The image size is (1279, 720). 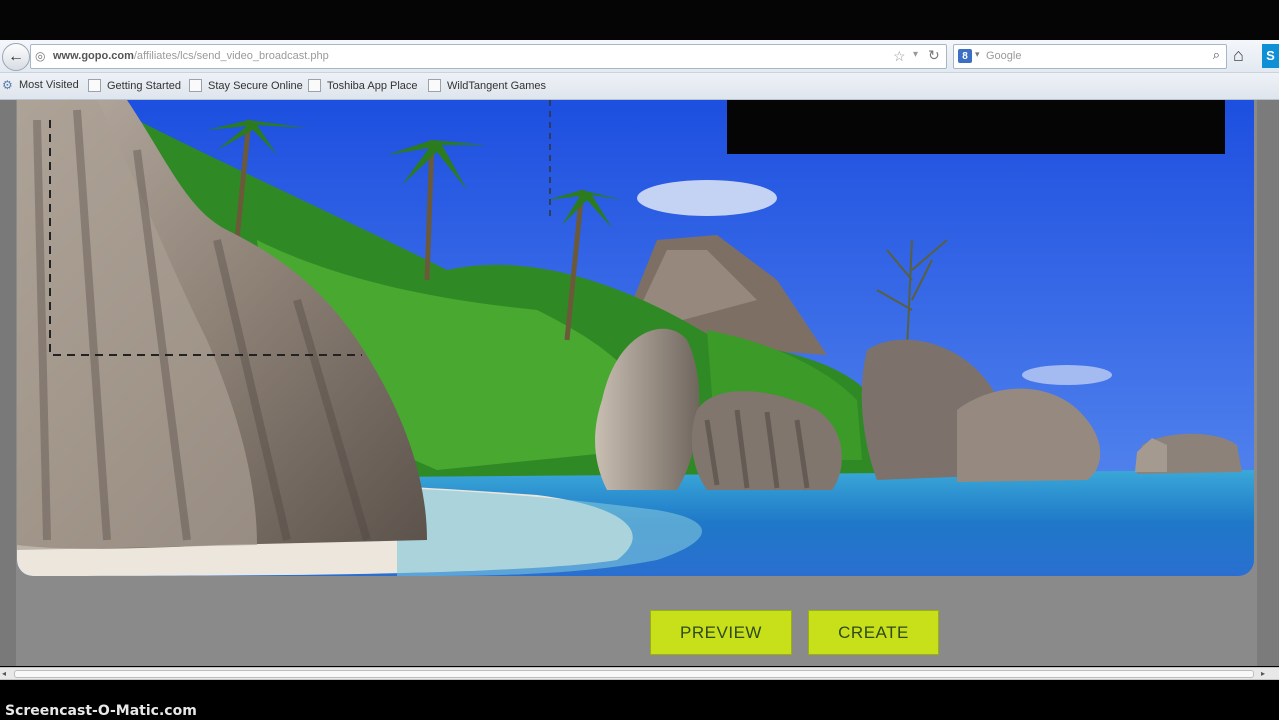 I want to click on globe-icon: ◎, so click(x=40, y=56).